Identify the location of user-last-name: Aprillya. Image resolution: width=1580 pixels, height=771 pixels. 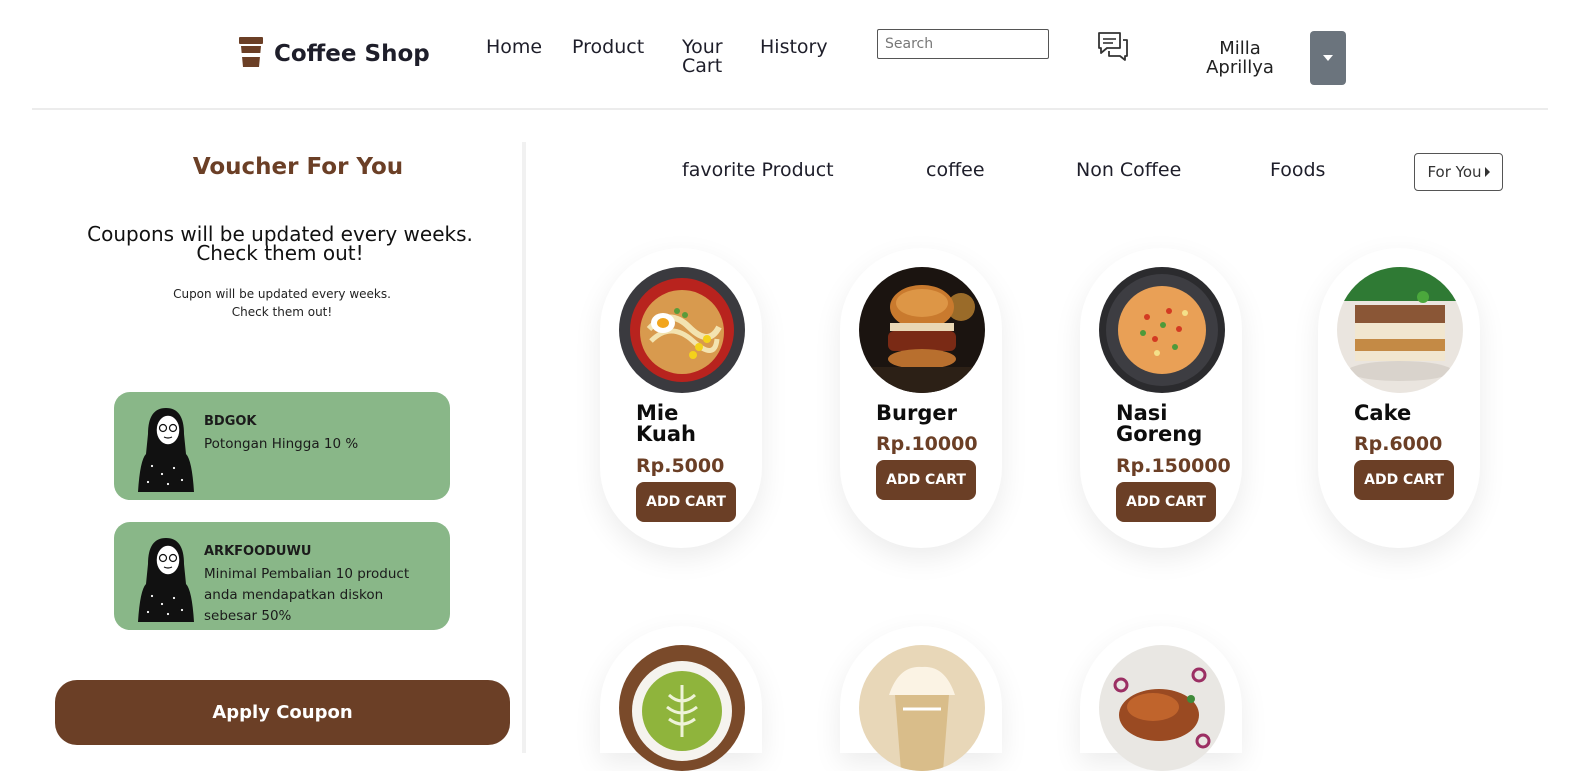
(1240, 67).